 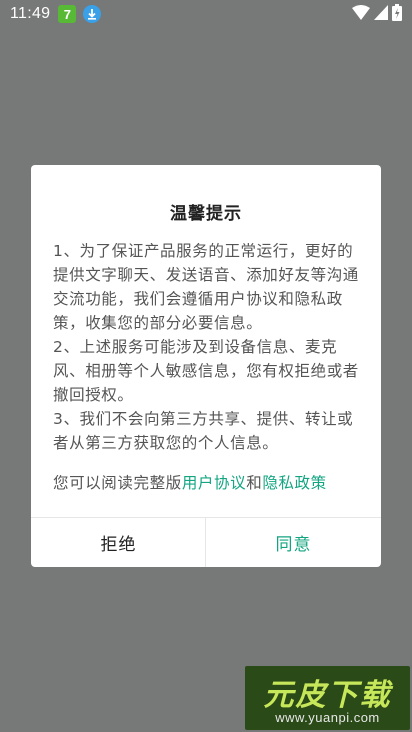 I want to click on wifi-icon, so click(x=361, y=14).